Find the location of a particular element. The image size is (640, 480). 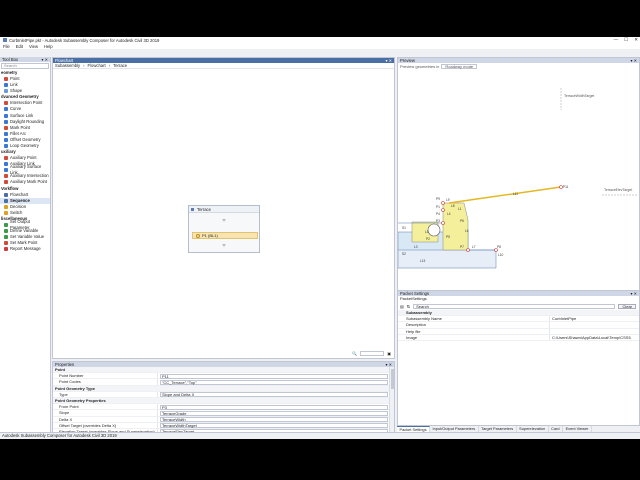

property-value: TerraceWidthTarget is located at coordinates (274, 426).